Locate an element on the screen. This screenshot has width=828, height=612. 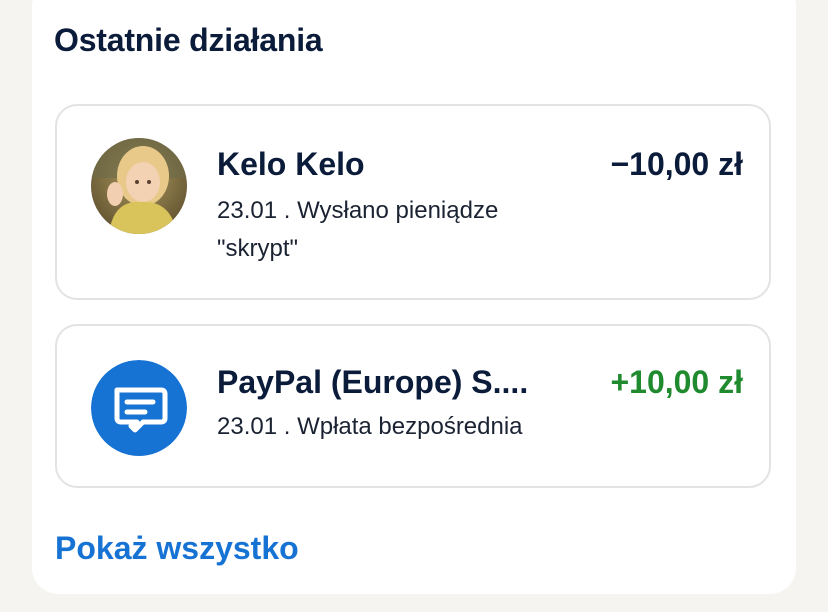
contact-name: Kelo Kelo is located at coordinates (291, 164).